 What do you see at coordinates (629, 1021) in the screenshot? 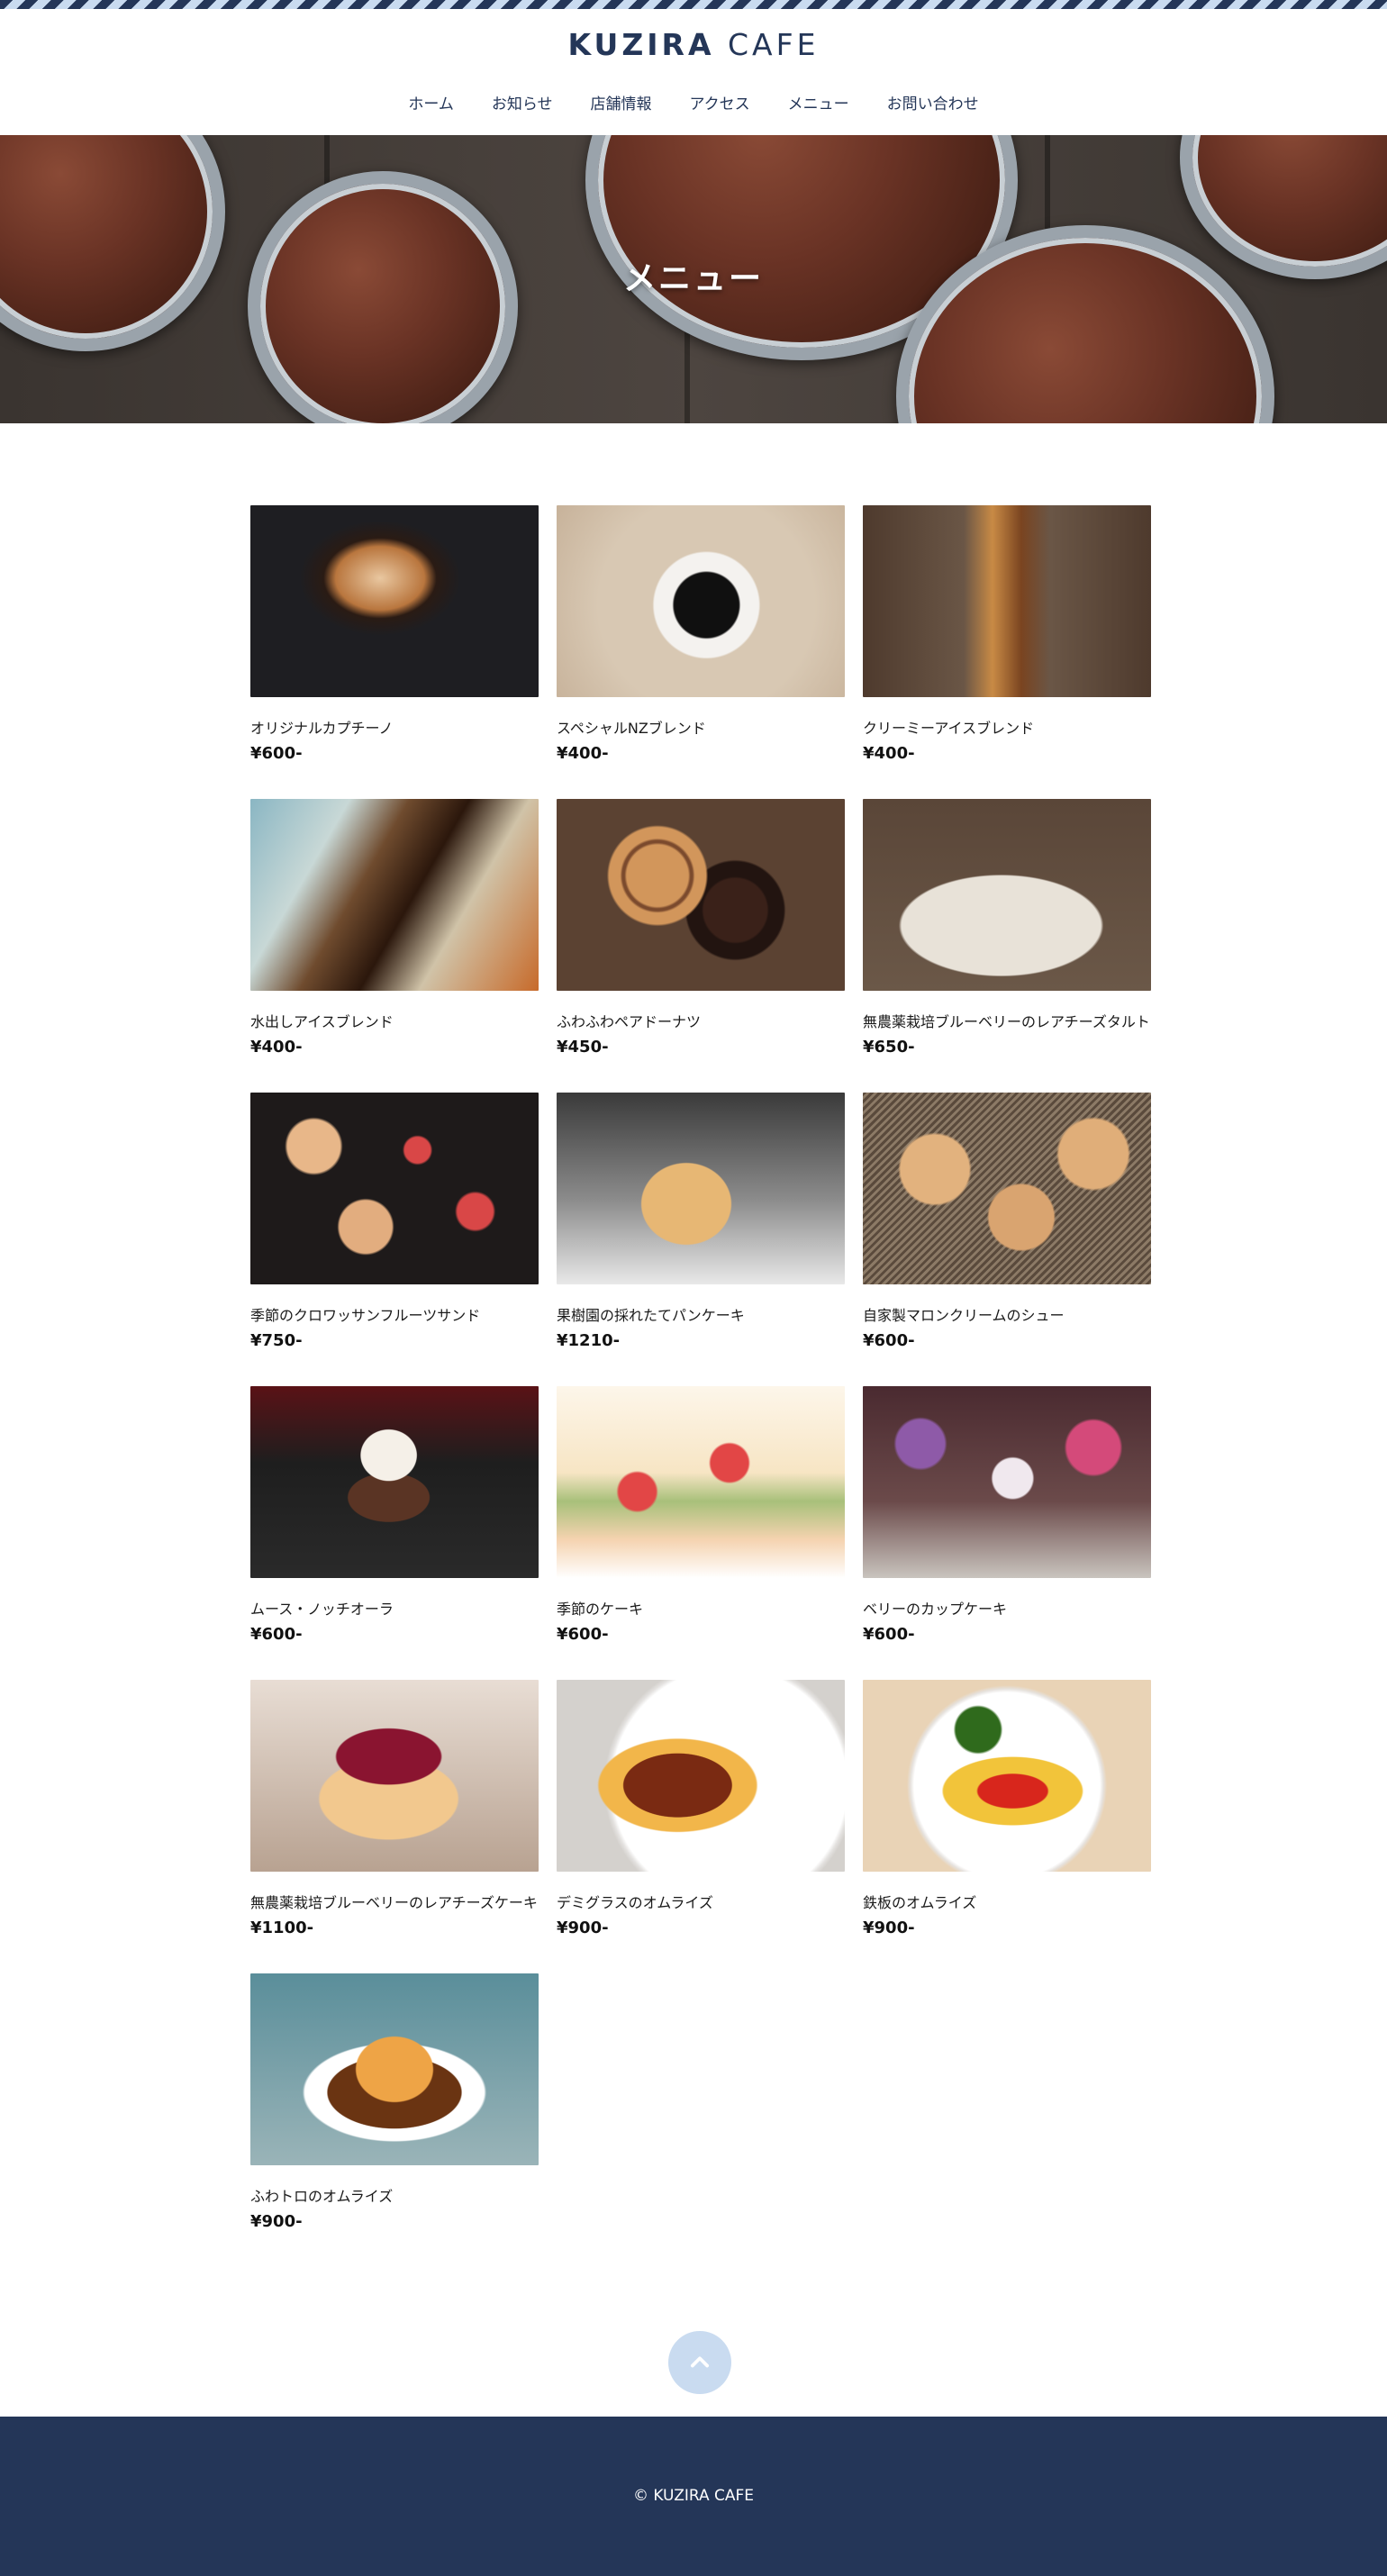
I see `menu-item-name: ふわふわペアドーナツ` at bounding box center [629, 1021].